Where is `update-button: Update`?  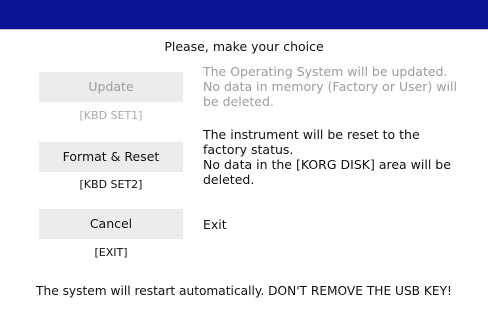 update-button: Update is located at coordinates (111, 87).